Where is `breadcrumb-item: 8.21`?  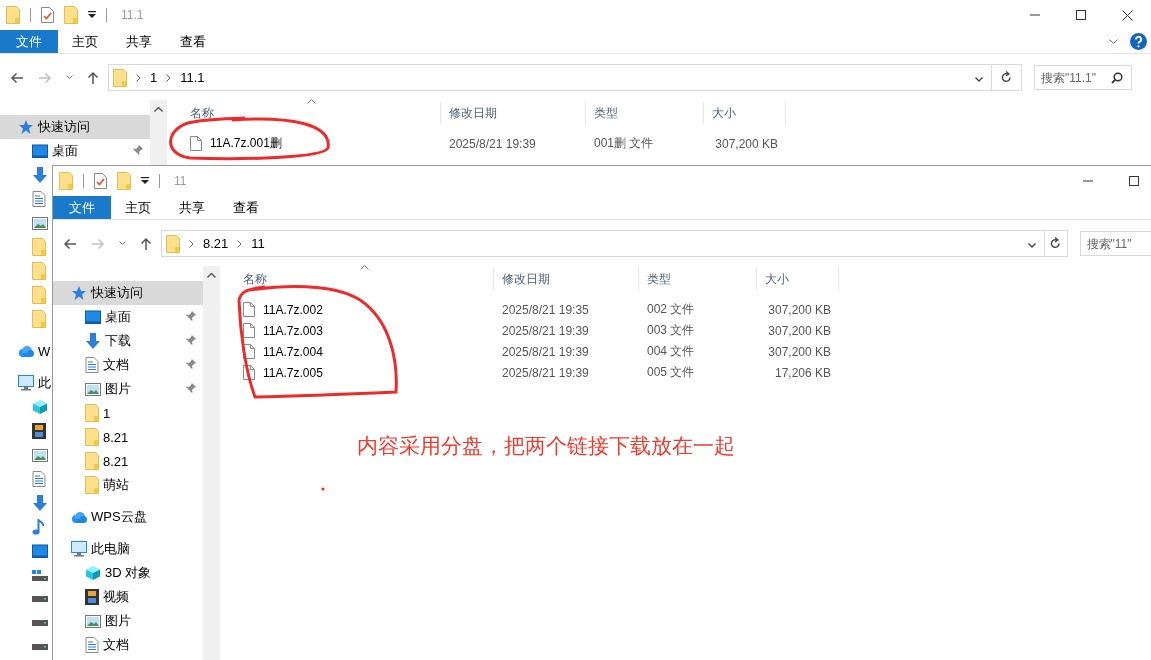
breadcrumb-item: 8.21 is located at coordinates (216, 243).